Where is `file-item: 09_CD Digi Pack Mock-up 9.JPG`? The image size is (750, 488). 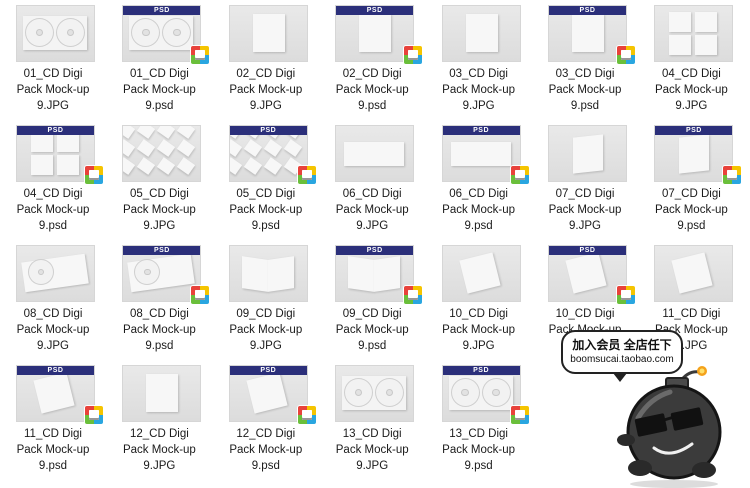 file-item: 09_CD Digi Pack Mock-up 9.JPG is located at coordinates (266, 300).